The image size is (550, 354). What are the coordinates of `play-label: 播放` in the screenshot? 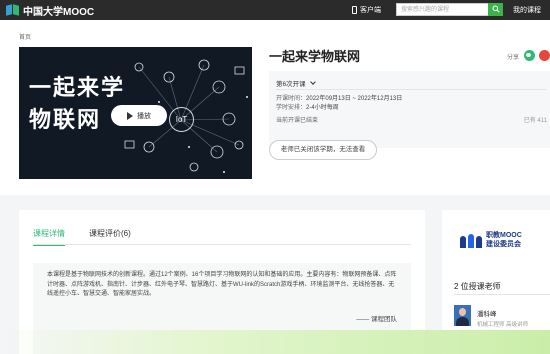 It's located at (144, 116).